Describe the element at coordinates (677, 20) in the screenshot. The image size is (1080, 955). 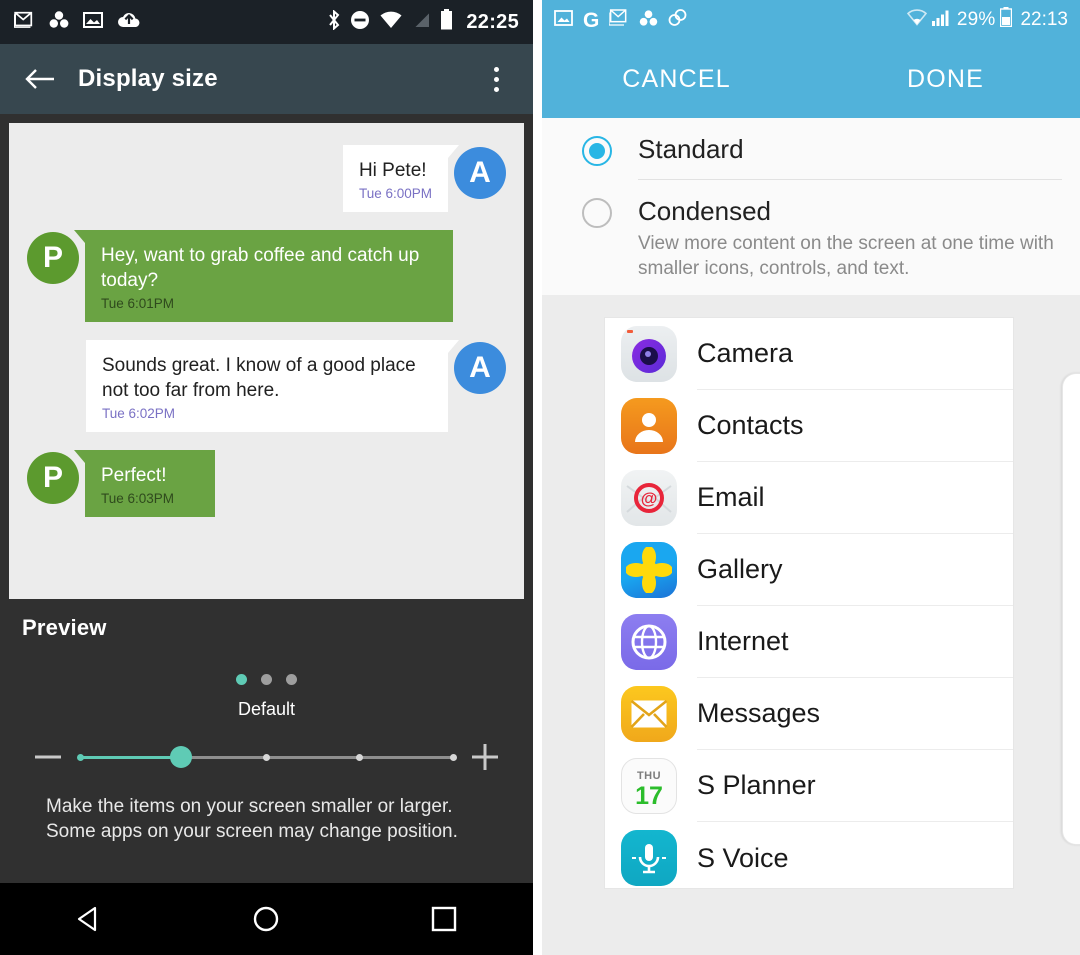
I see `link-icon` at that location.